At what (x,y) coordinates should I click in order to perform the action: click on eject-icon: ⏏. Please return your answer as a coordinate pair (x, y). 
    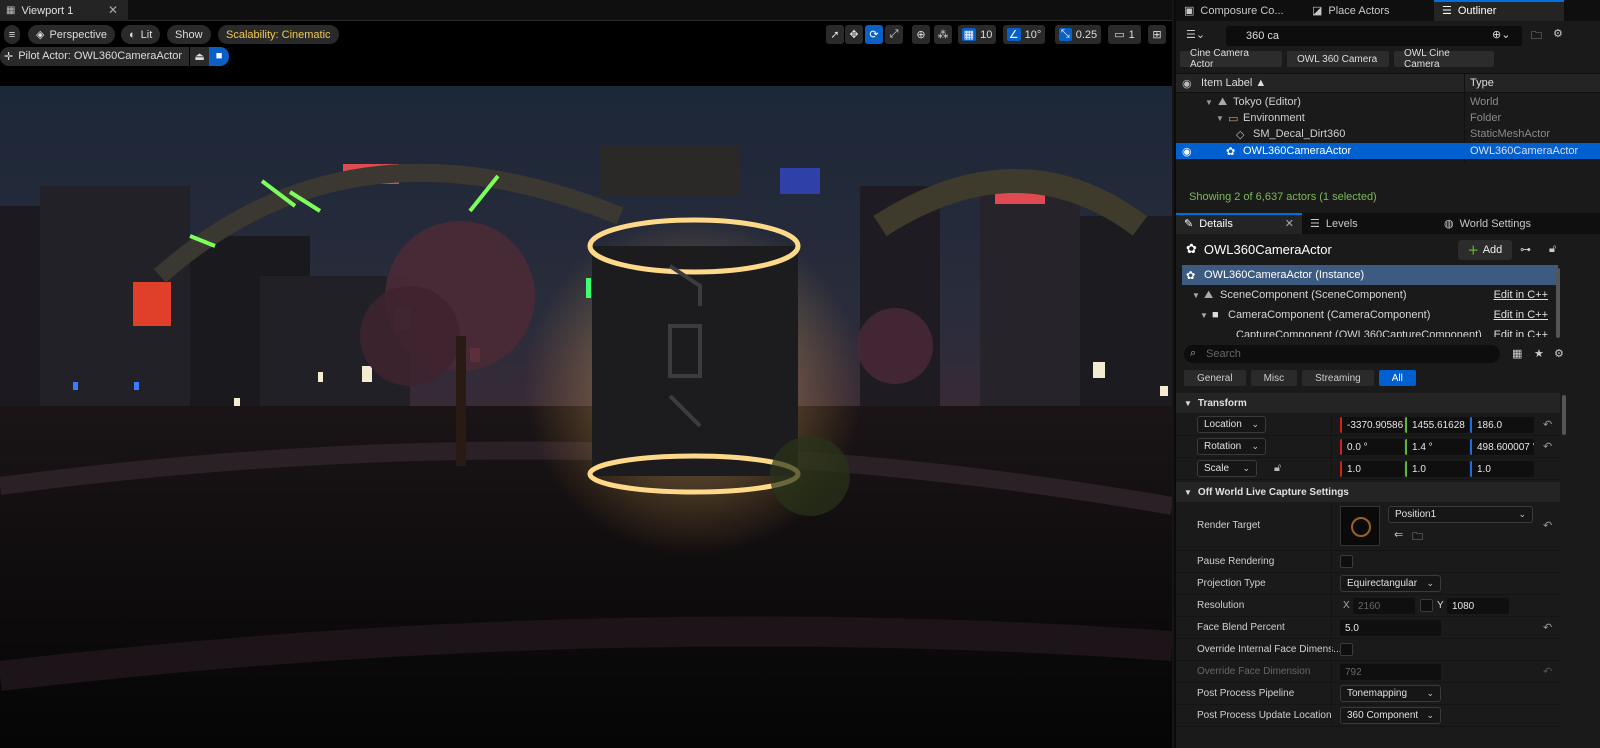
    Looking at the image, I should click on (199, 56).